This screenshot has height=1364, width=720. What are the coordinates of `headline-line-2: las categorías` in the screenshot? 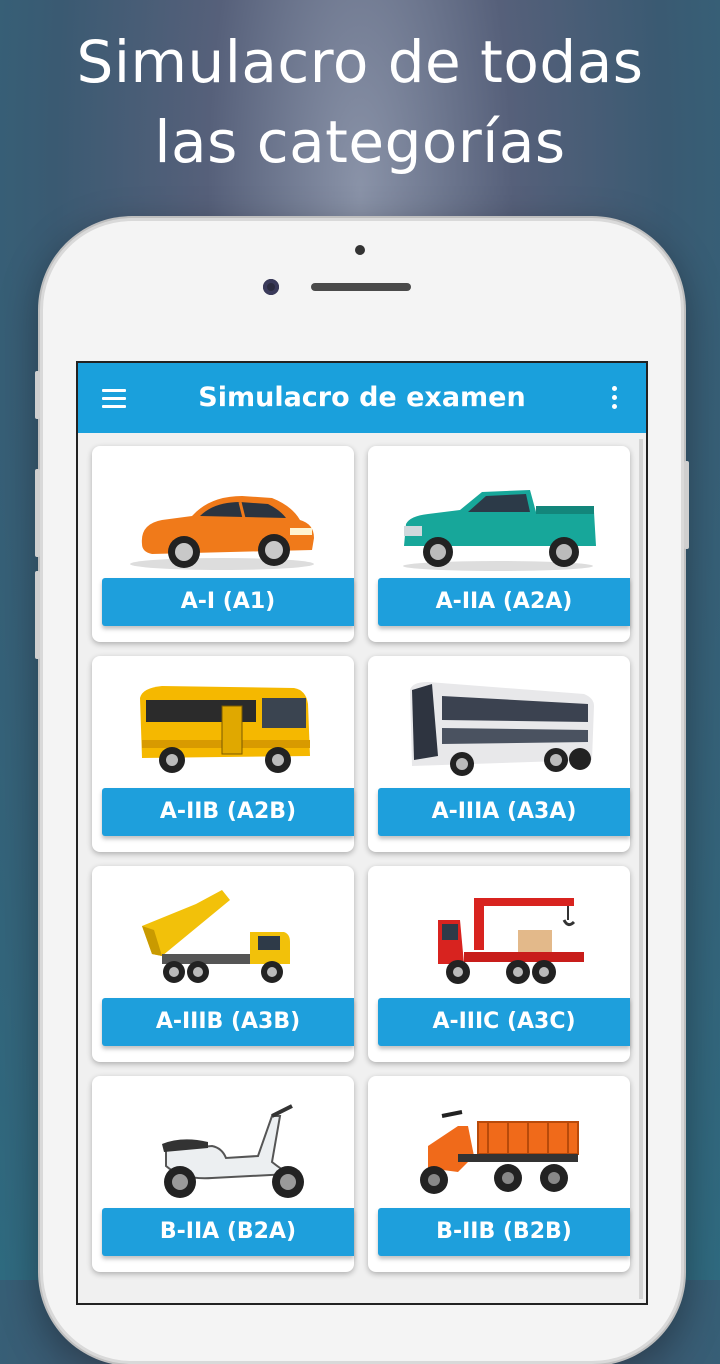 It's located at (360, 142).